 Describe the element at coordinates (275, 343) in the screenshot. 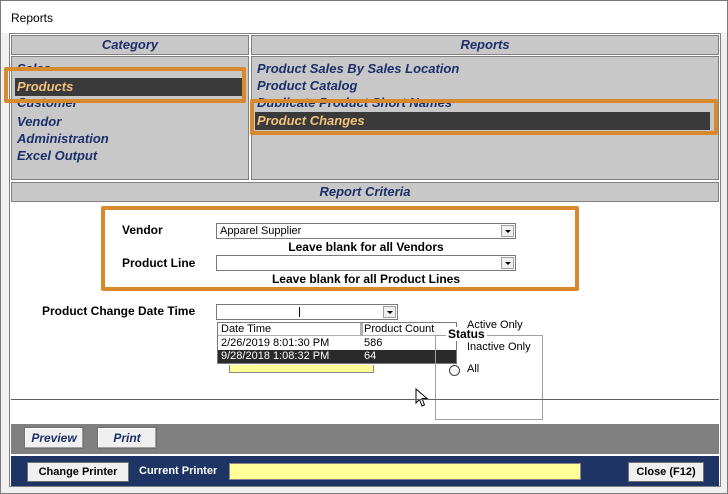

I see `row-date: 2/26/2019 8:01:30 PM` at that location.